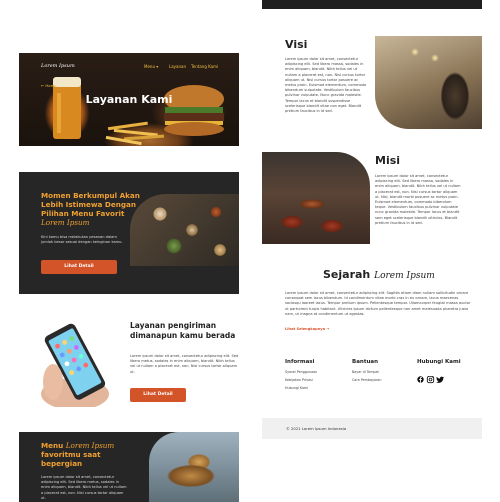 This screenshot has width=500, height=502. I want to click on menu-heading-prefix: Menu, so click(52, 445).